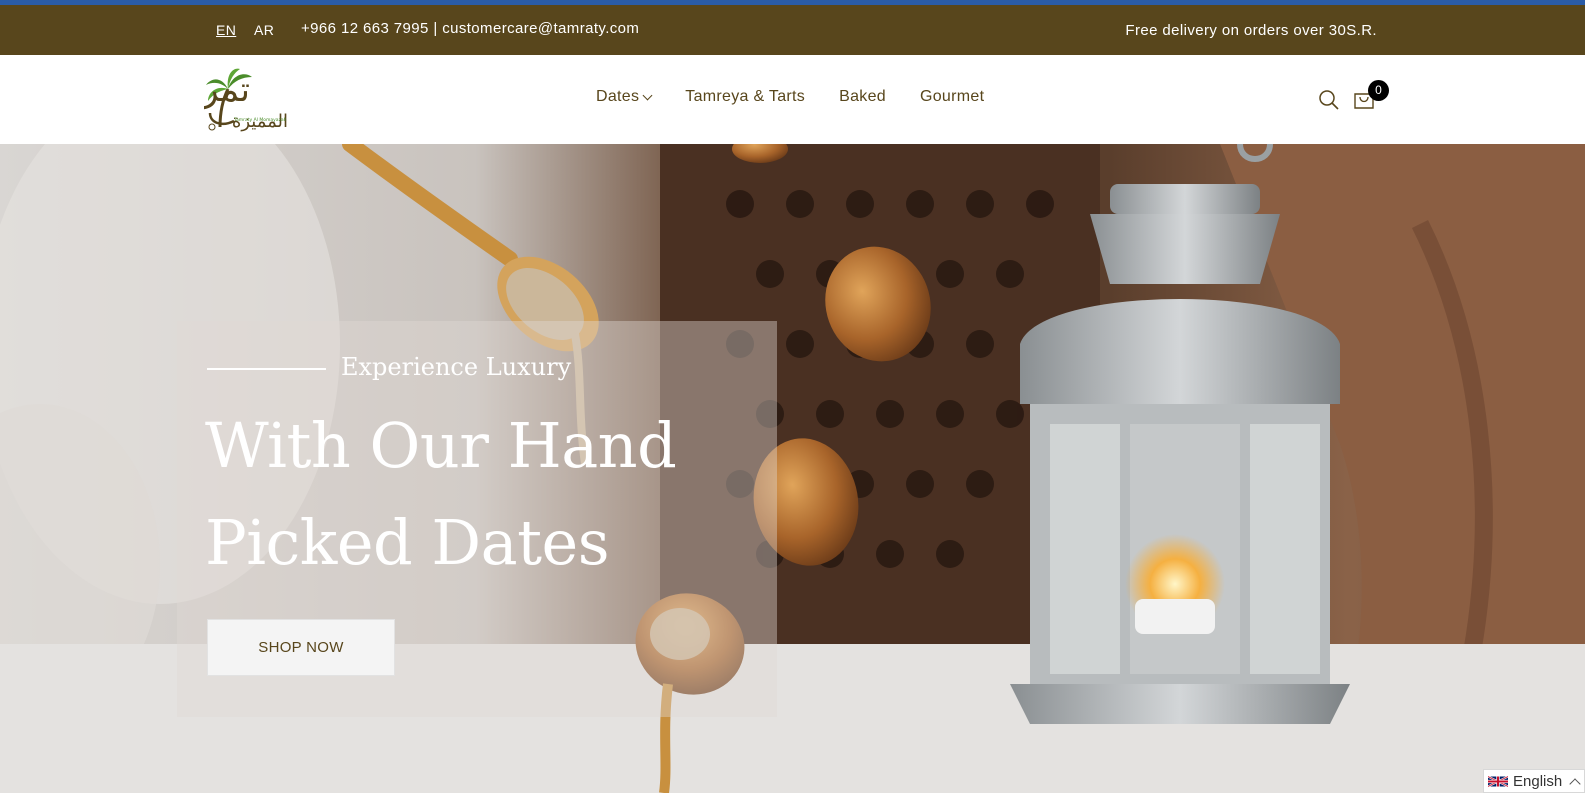 The height and width of the screenshot is (793, 1585). I want to click on nav-item-label: Baked, so click(862, 96).